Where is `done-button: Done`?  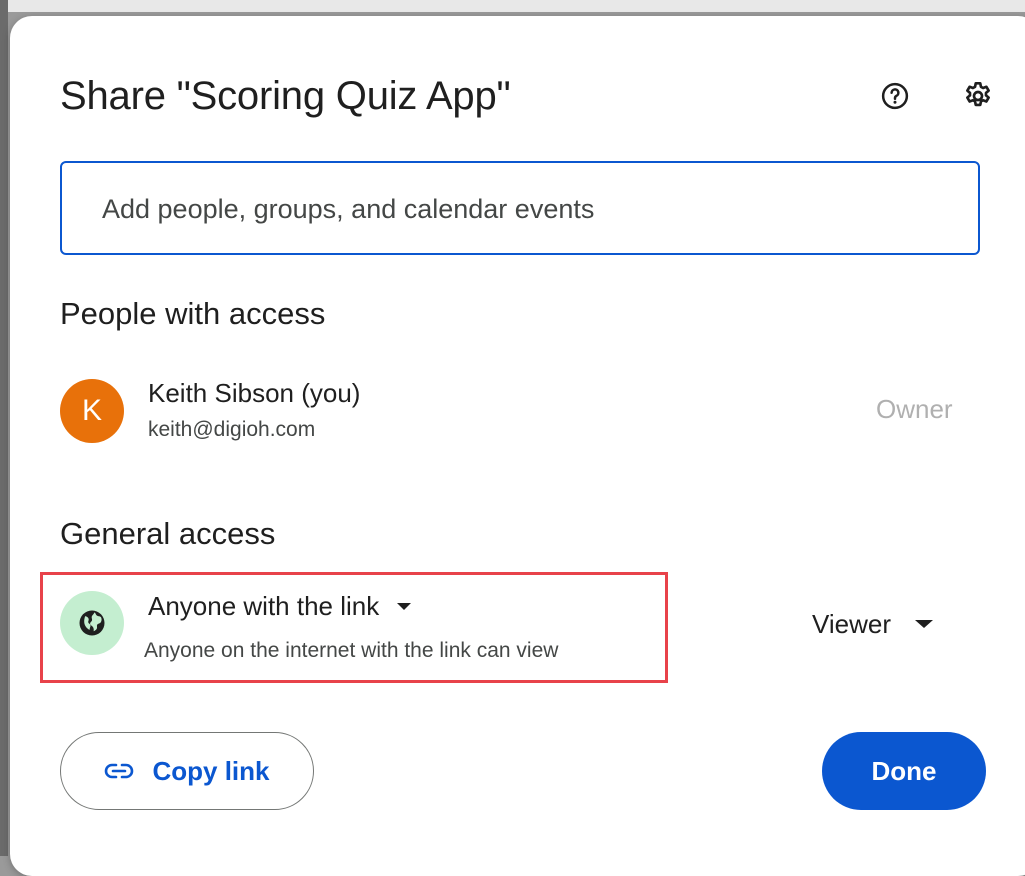 done-button: Done is located at coordinates (904, 771).